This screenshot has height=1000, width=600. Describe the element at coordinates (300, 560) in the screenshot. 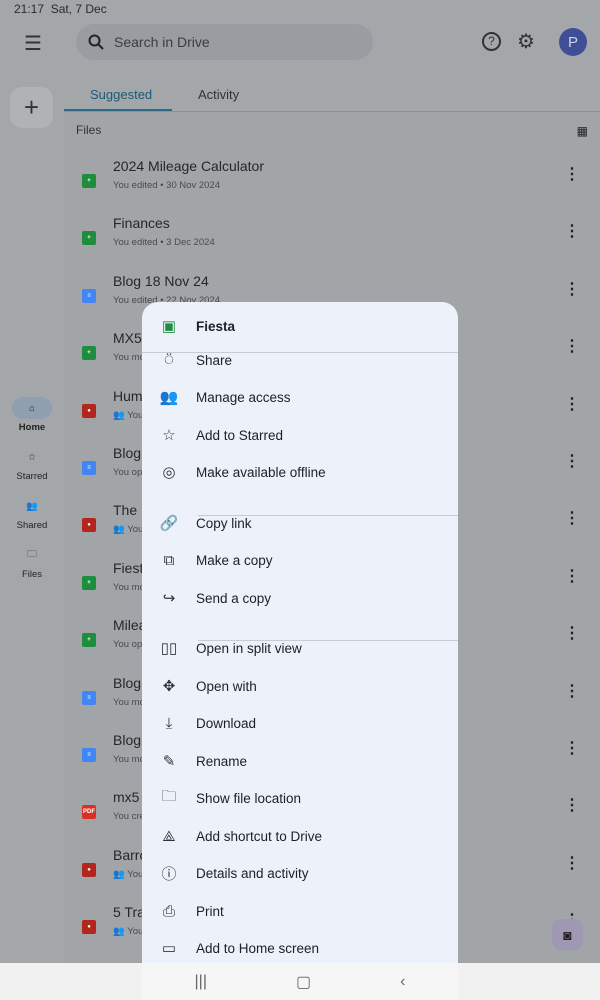

I see `menu-item-make-a-copy: ⧉ Make a copy` at that location.